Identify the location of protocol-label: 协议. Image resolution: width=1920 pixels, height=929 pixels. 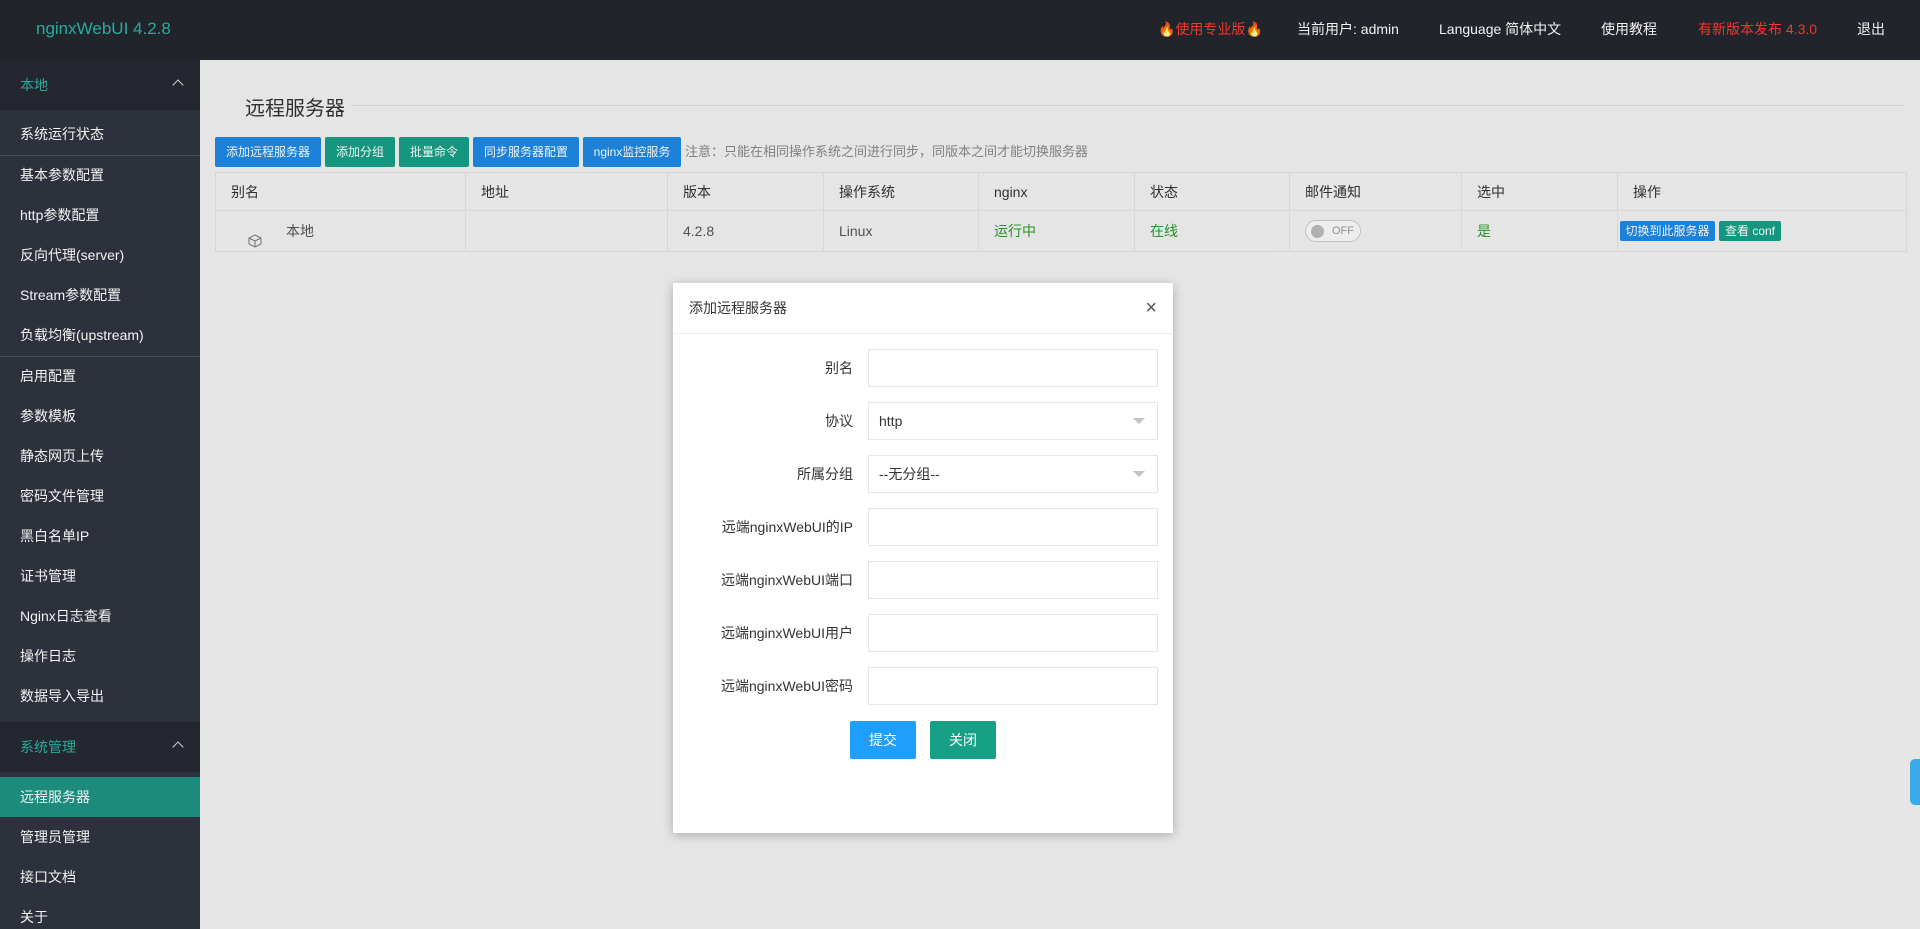
(839, 421).